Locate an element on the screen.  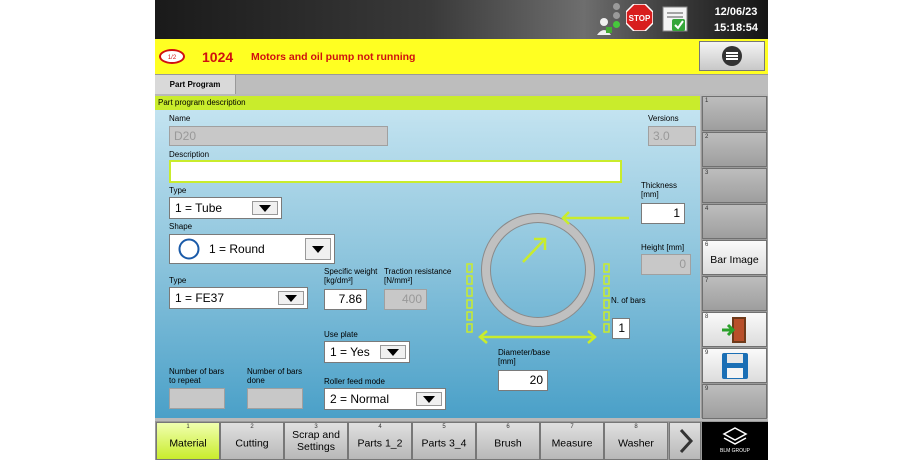
tab-label: Scrap and Settings is located at coordinates (316, 441).